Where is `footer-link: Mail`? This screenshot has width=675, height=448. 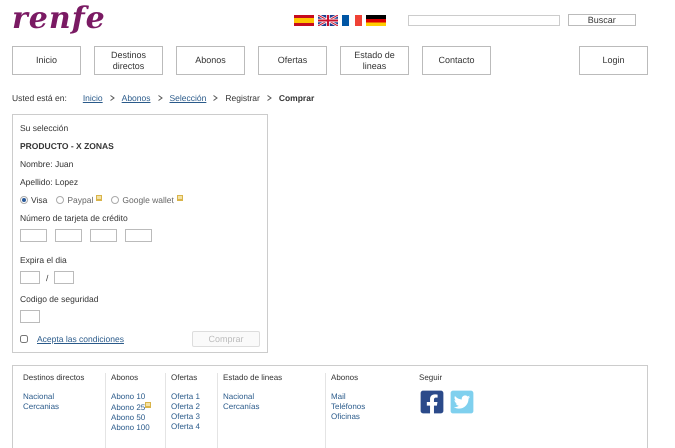
footer-link: Mail is located at coordinates (338, 396).